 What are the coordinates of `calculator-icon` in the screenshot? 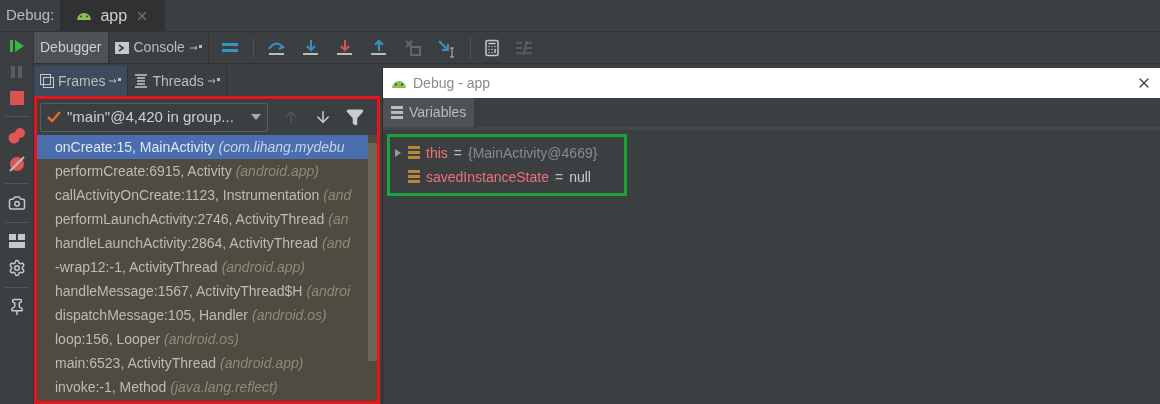 It's located at (491, 47).